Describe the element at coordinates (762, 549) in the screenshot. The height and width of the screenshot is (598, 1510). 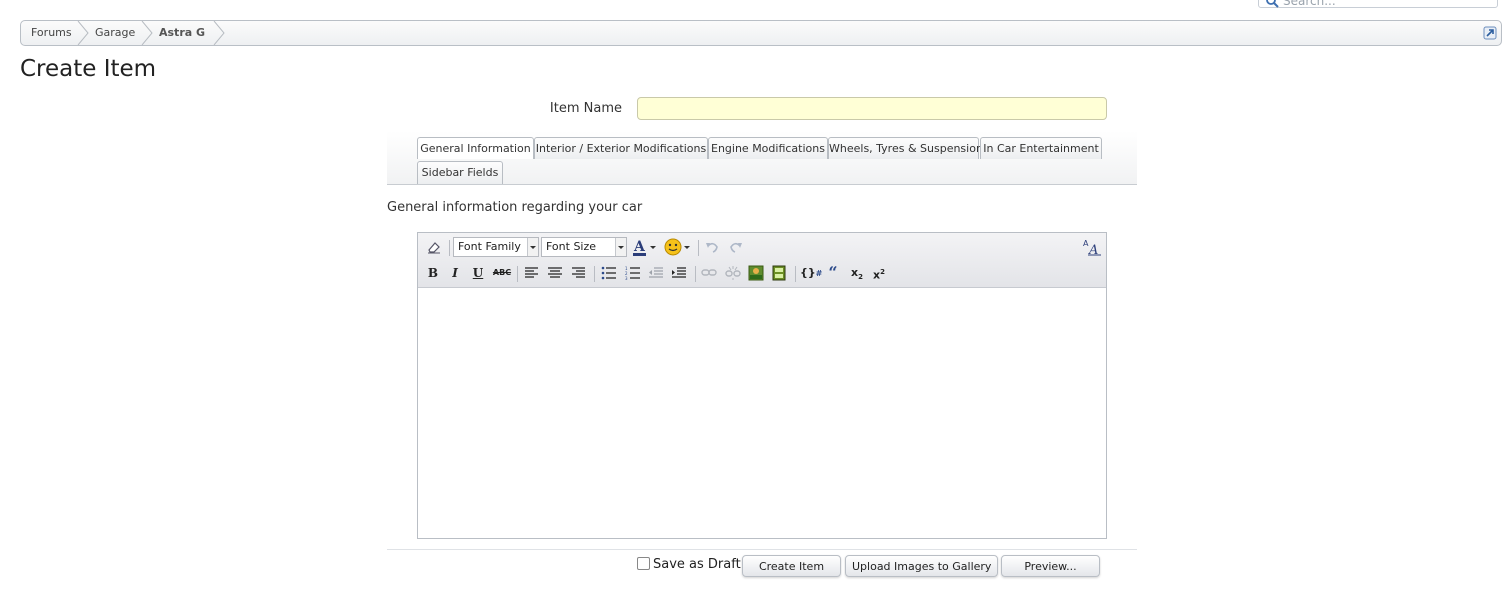
I see `form-divider` at that location.